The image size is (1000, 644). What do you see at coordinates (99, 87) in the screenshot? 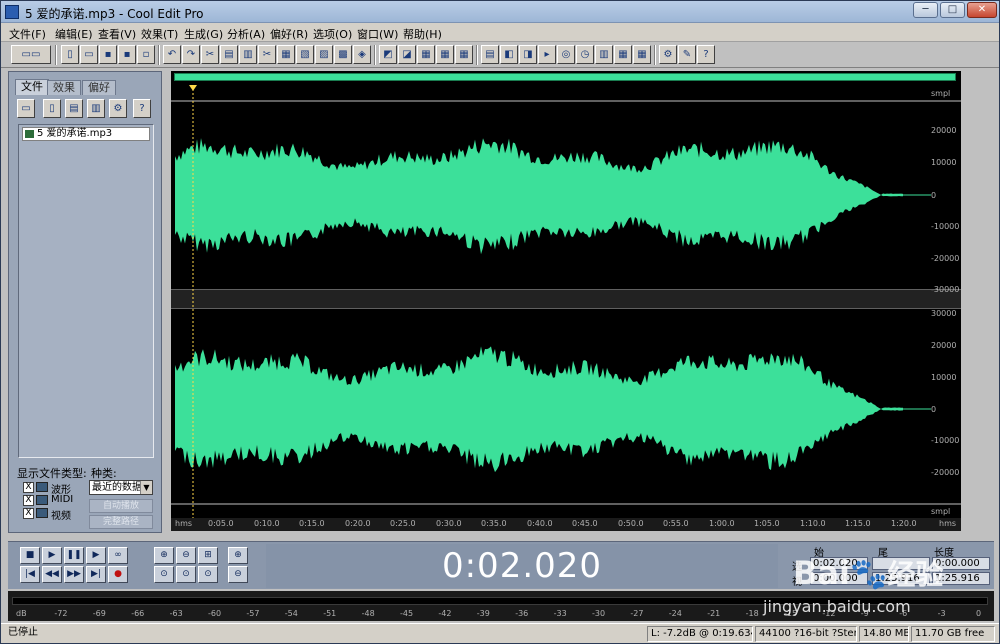
I see `tab-favorites: 偏好` at bounding box center [99, 87].